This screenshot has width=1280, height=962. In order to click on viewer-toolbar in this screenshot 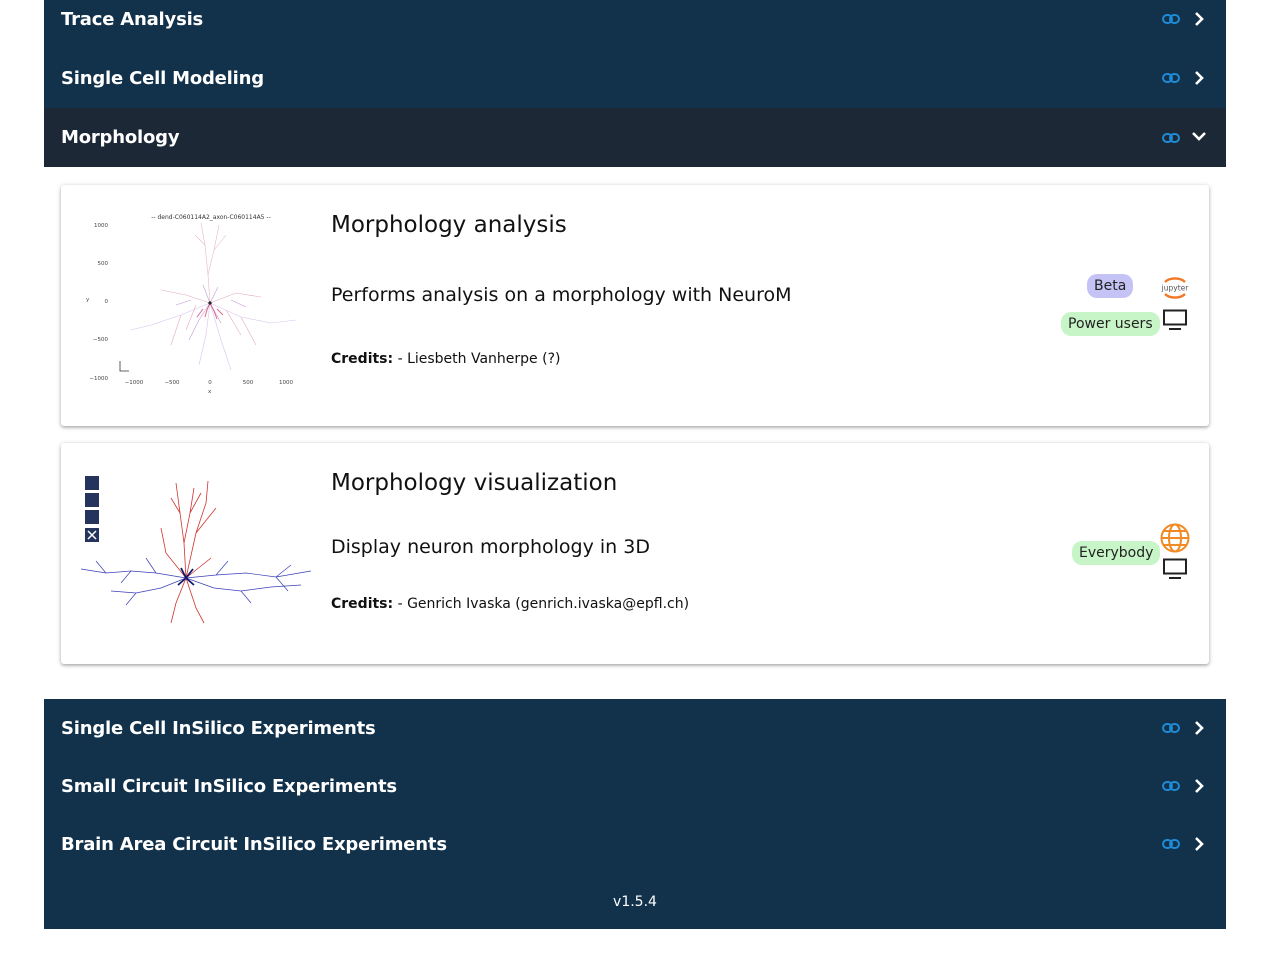, I will do `click(92, 509)`.